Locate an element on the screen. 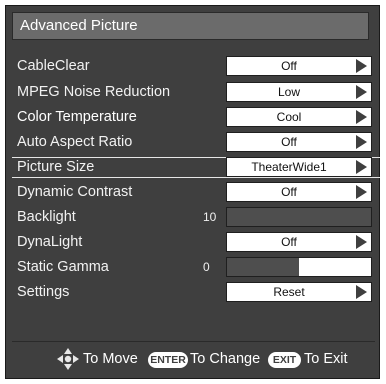 The width and height of the screenshot is (386, 384). dpad-icon is located at coordinates (68, 359).